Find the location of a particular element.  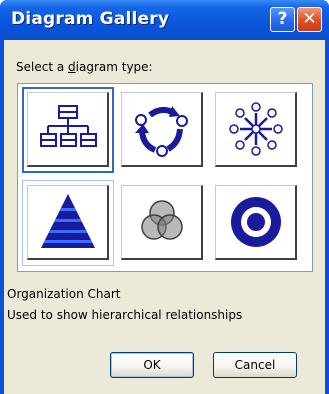

help-button: ? is located at coordinates (282, 19).